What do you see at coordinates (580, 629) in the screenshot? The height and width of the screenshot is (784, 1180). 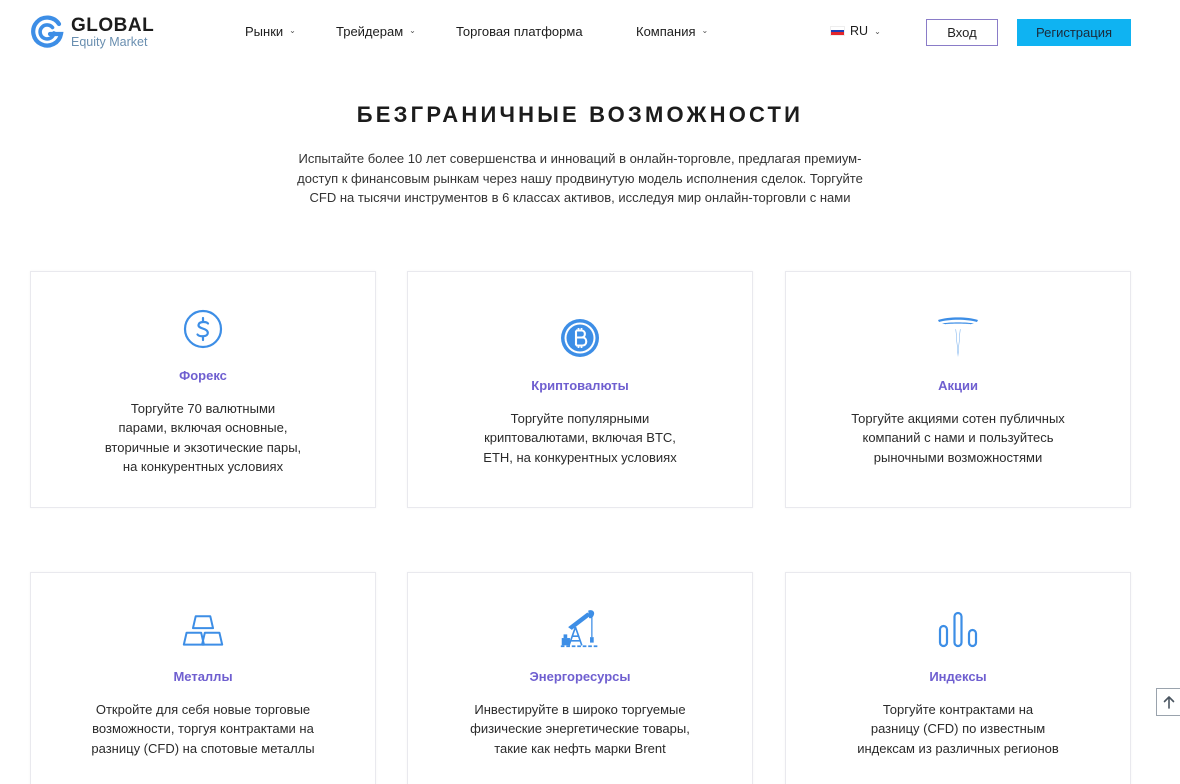 I see `oil-pump-icon` at bounding box center [580, 629].